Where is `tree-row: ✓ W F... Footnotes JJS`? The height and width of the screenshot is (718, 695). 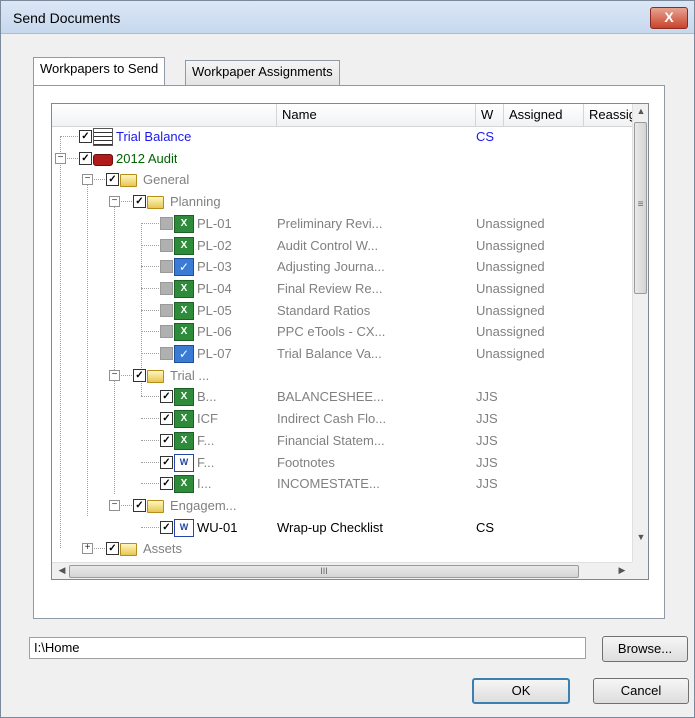 tree-row: ✓ W F... Footnotes JJS is located at coordinates (342, 462).